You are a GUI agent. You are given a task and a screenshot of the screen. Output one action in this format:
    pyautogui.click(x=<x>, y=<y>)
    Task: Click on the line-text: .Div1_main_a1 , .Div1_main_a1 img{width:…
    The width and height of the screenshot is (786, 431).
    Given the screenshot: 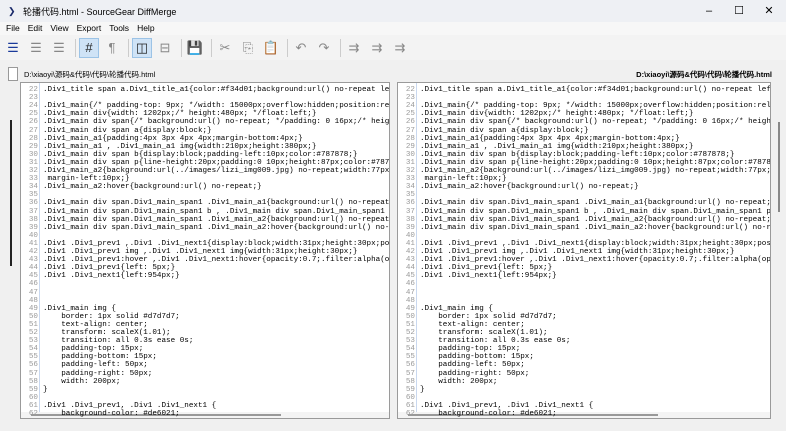 What is the action you would take?
    pyautogui.click(x=180, y=146)
    